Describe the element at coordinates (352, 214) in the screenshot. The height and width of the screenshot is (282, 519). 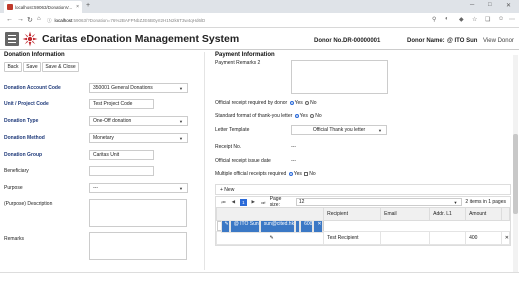
I see `column-header-recipient: Recipient` at that location.